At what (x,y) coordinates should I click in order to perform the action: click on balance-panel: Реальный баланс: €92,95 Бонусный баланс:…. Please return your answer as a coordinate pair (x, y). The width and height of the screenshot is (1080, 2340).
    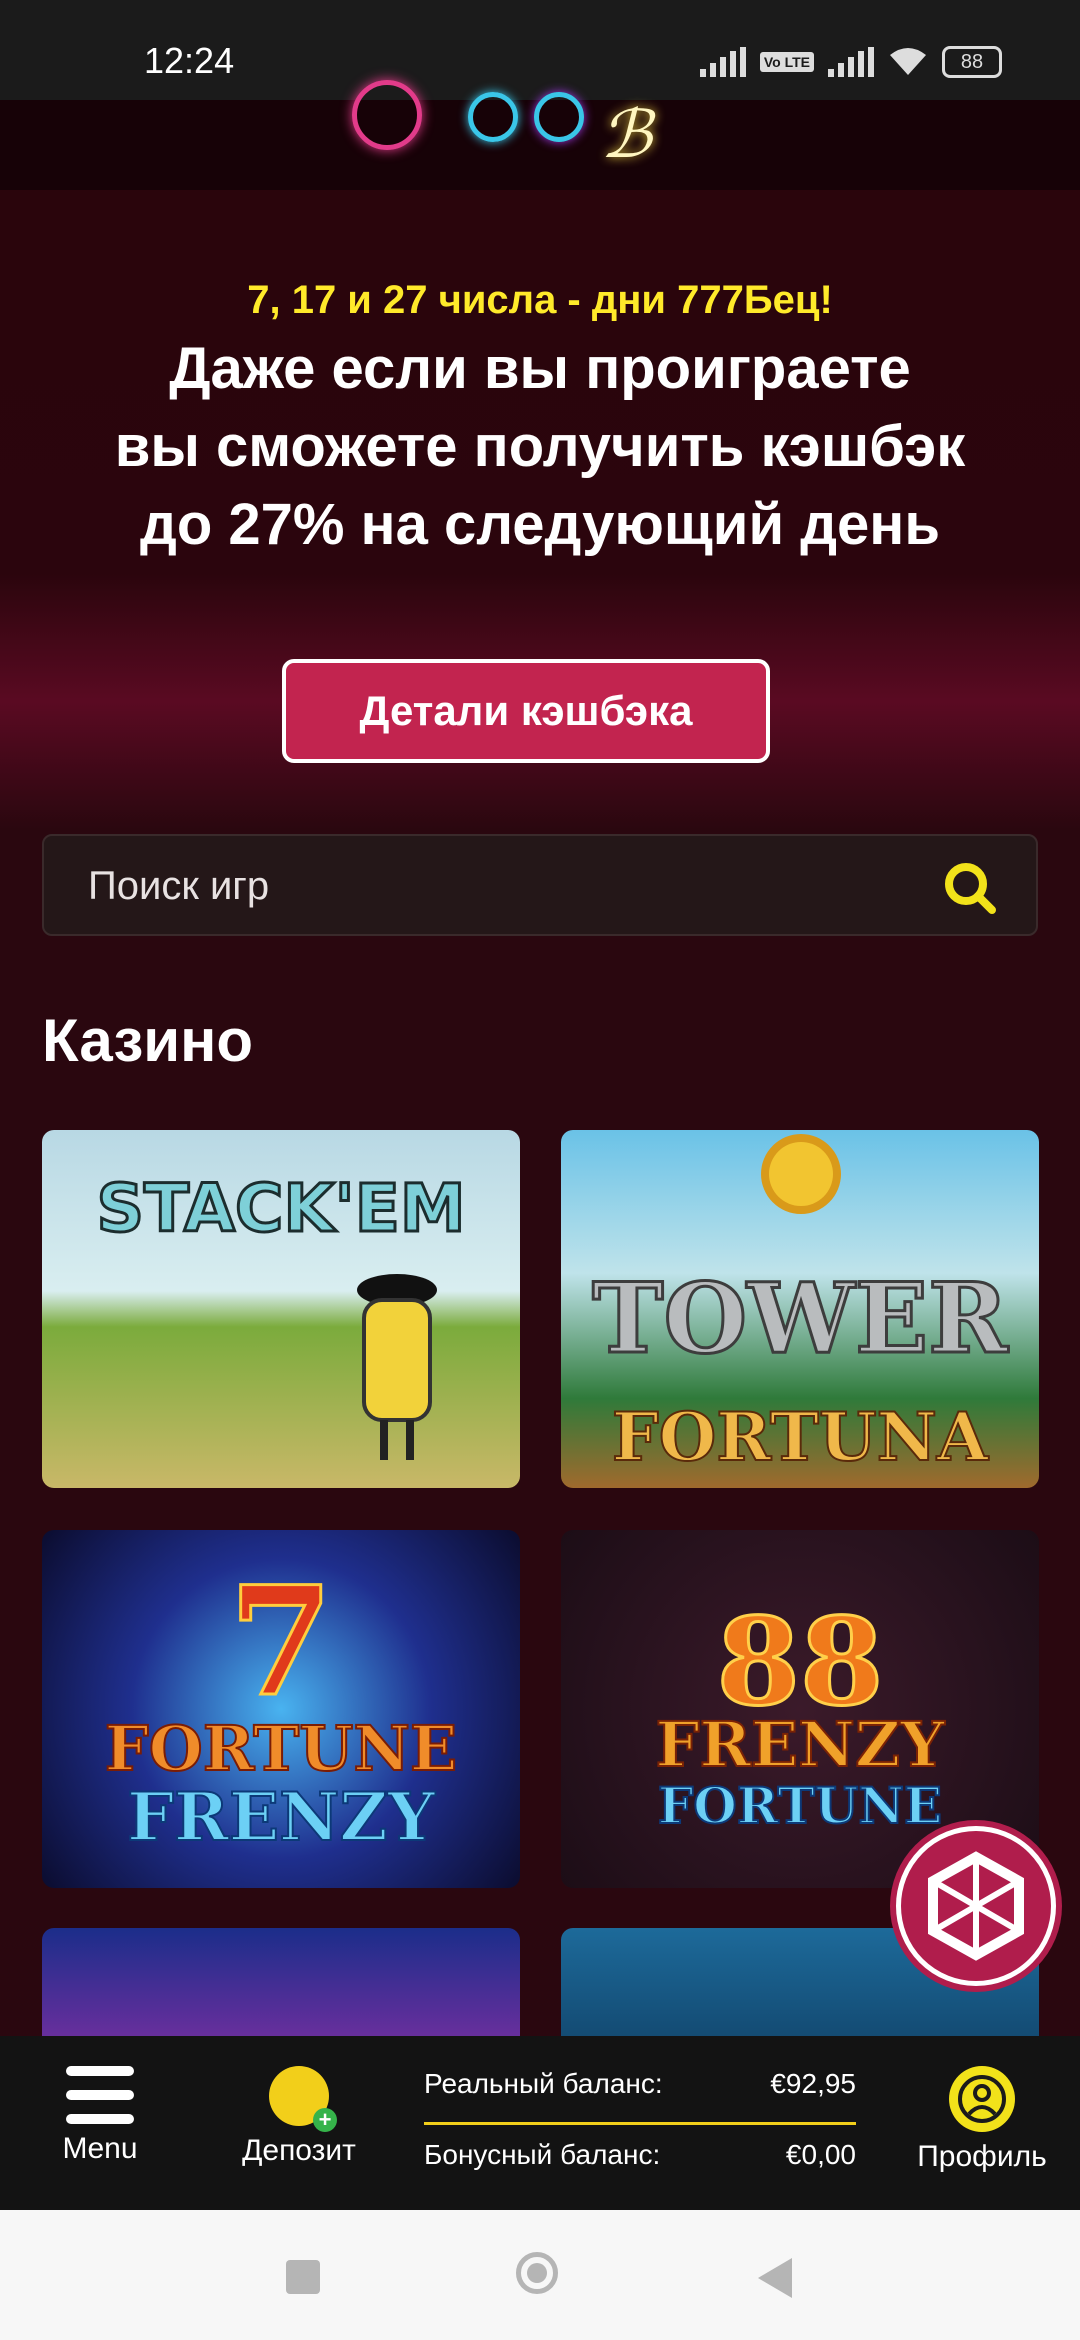
    Looking at the image, I should click on (640, 2125).